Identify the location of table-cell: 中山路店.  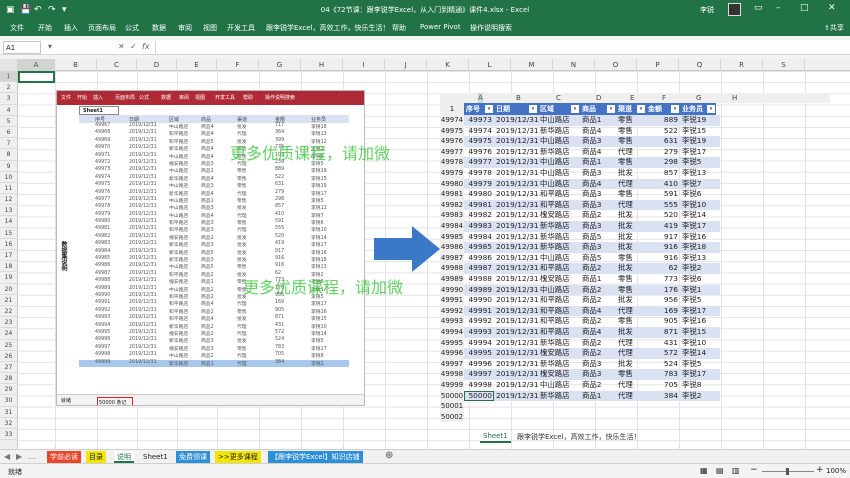
(559, 184).